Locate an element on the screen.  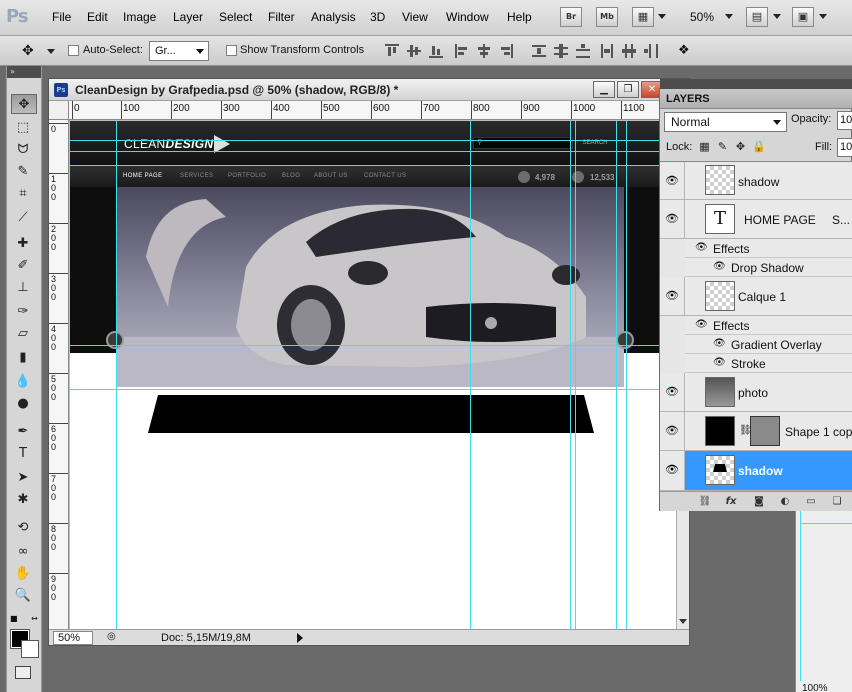
menu-3d: 3D is located at coordinates (377, 17).